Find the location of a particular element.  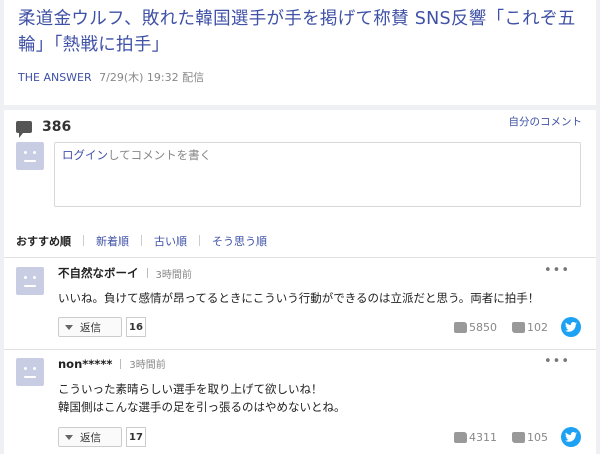

dislike-count: 105 is located at coordinates (537, 437).